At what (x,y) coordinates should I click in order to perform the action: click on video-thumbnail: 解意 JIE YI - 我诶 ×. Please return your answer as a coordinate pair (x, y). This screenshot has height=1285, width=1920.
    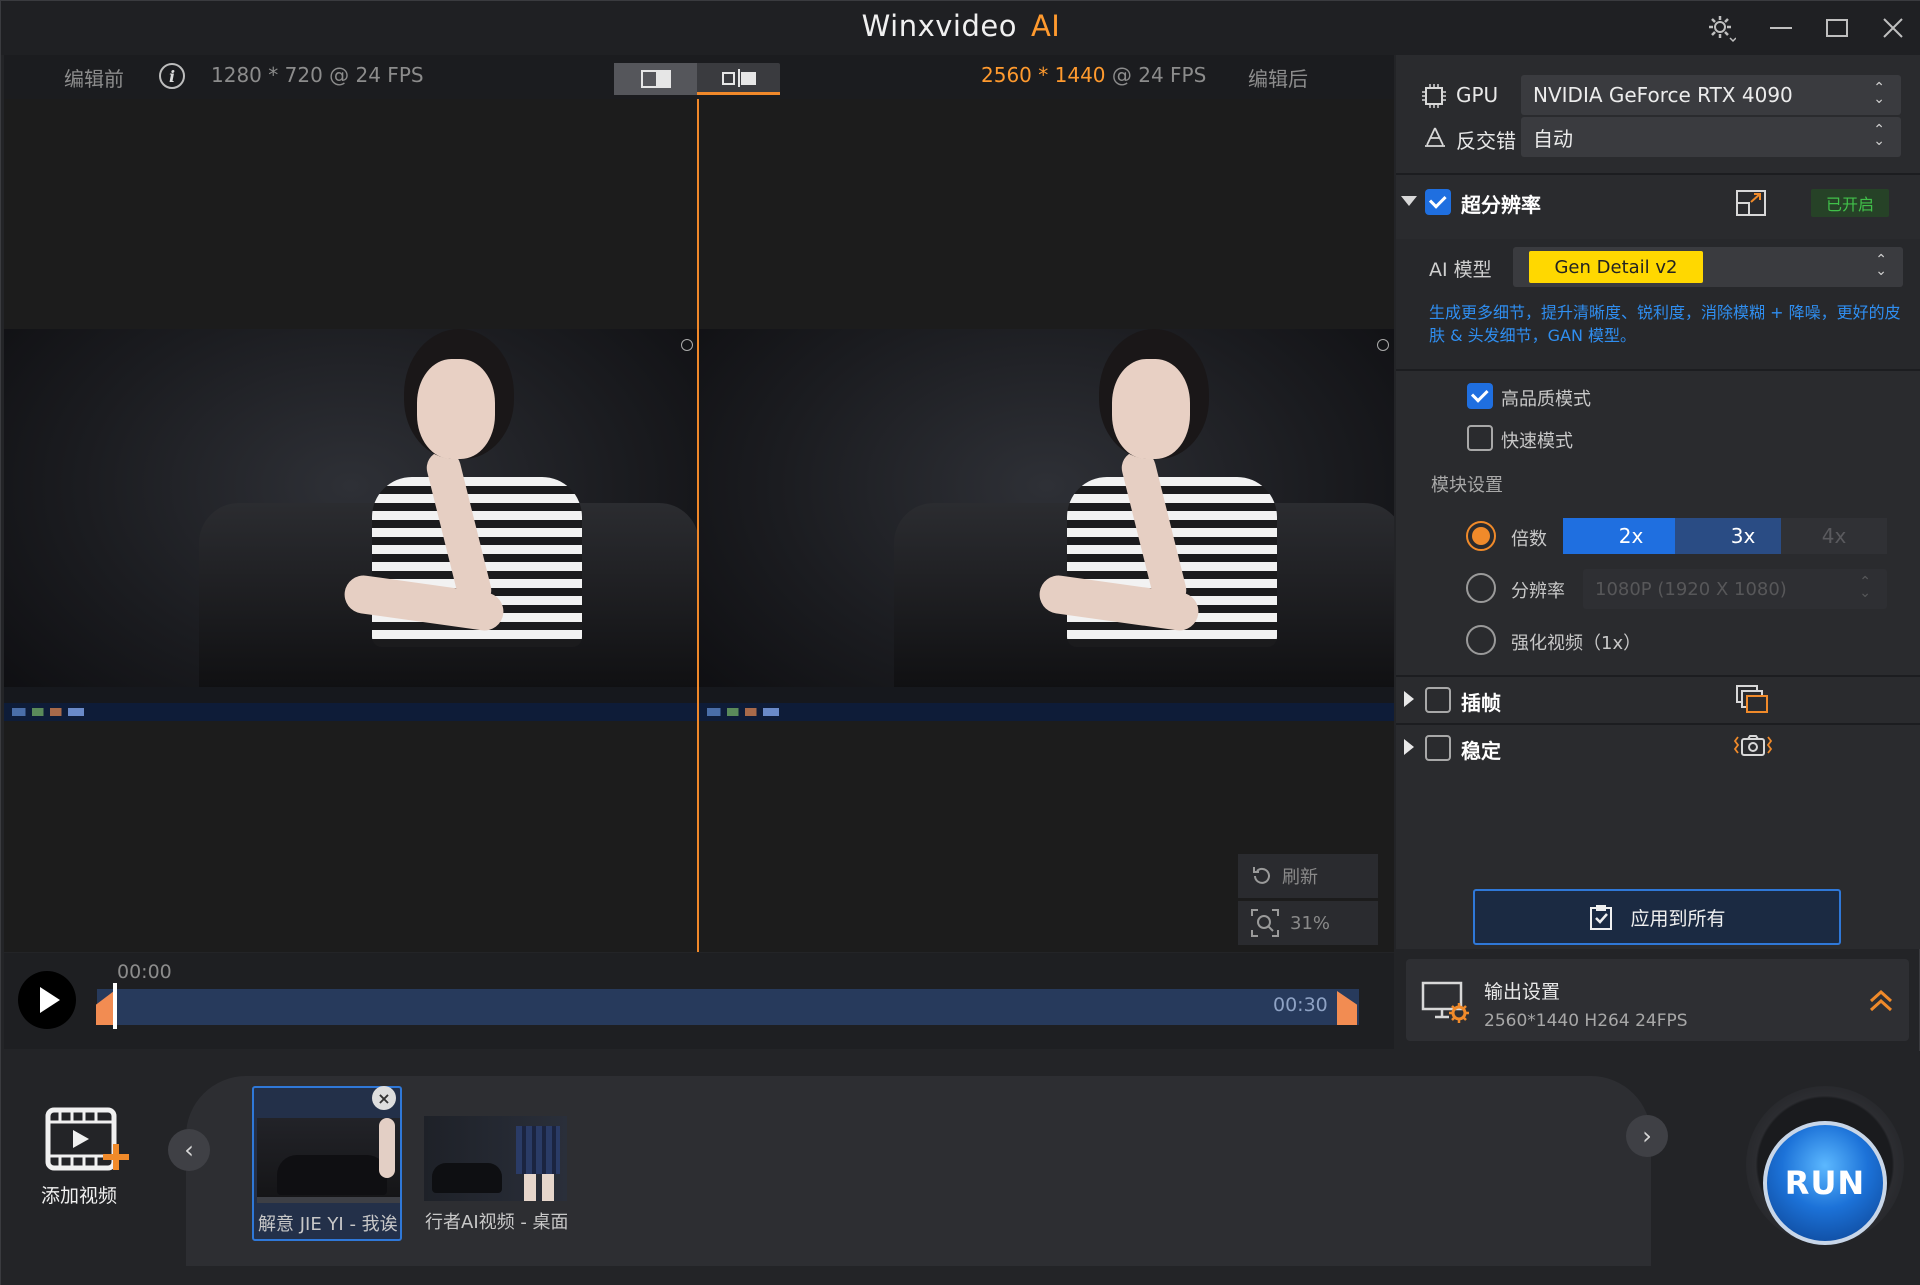
    Looking at the image, I should click on (327, 1163).